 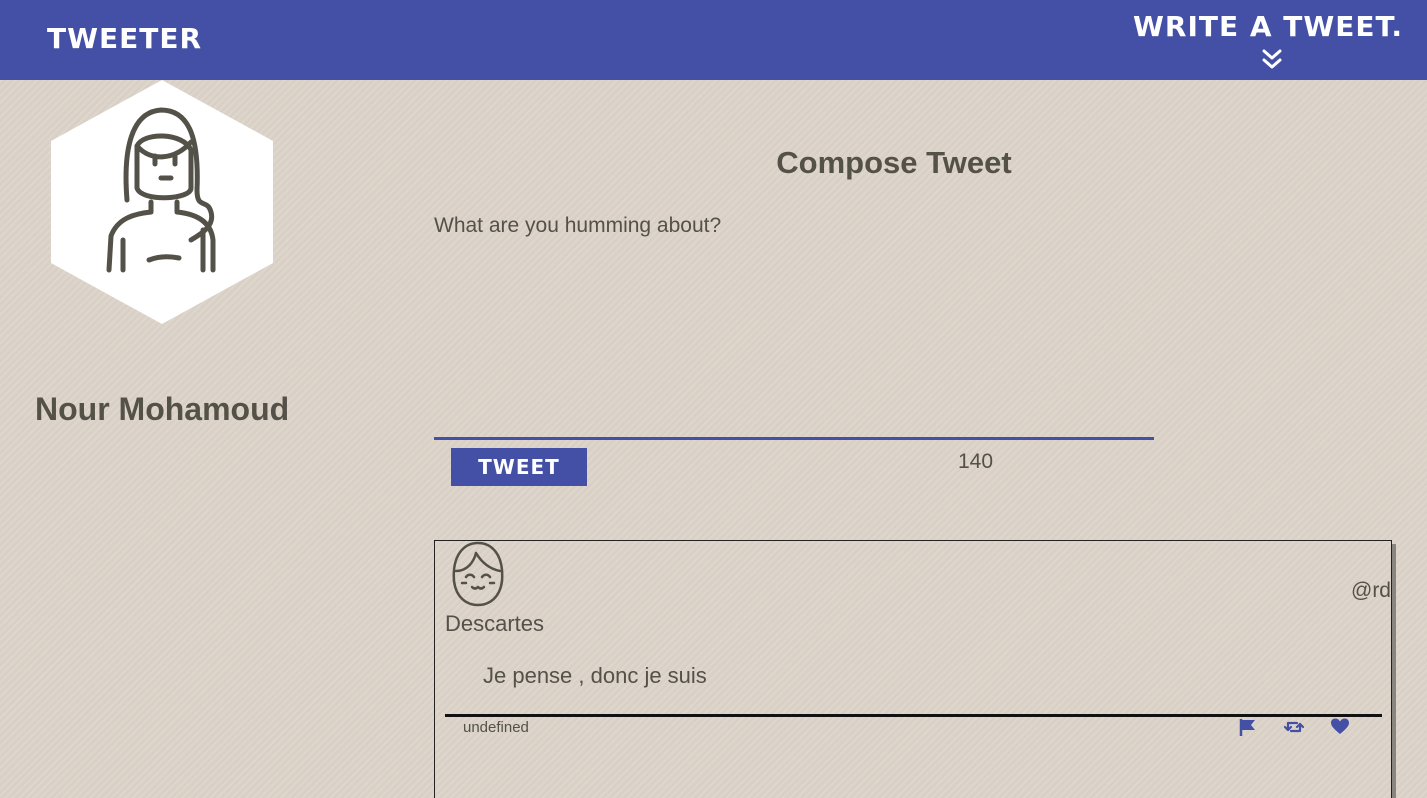 I want to click on tweet-actions, so click(x=1294, y=728).